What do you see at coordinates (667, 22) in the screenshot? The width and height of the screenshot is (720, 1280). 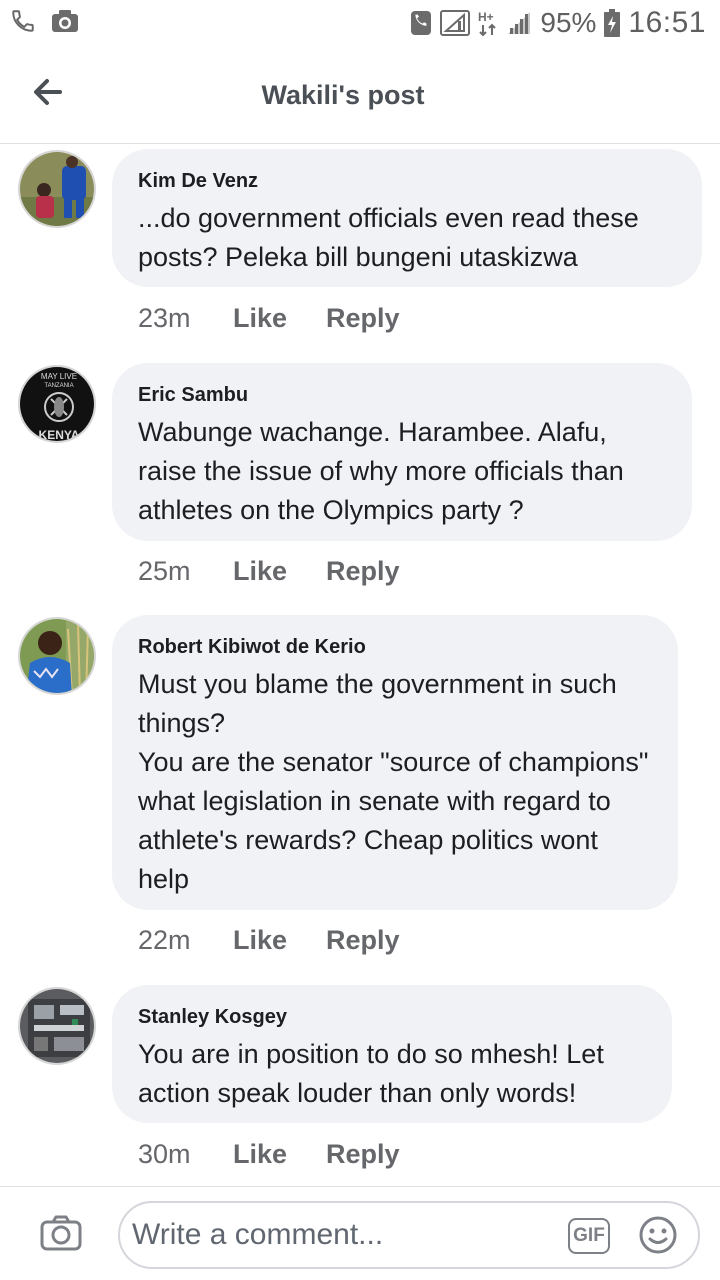 I see `clock: 16:51` at bounding box center [667, 22].